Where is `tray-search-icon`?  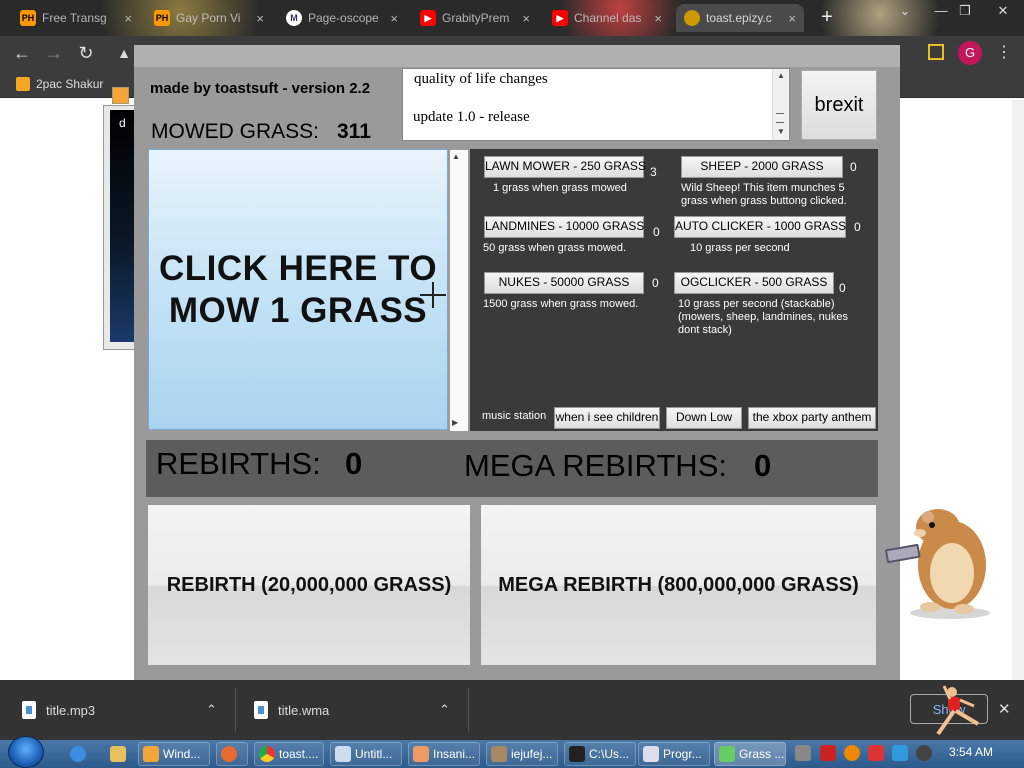
tray-search-icon is located at coordinates (852, 753).